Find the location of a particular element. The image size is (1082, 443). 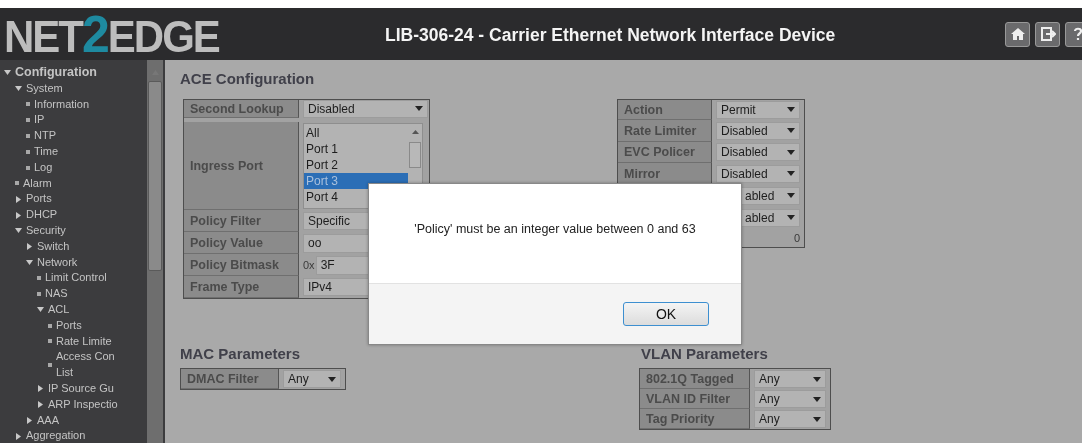

sidebar-item: Information is located at coordinates (73, 104).